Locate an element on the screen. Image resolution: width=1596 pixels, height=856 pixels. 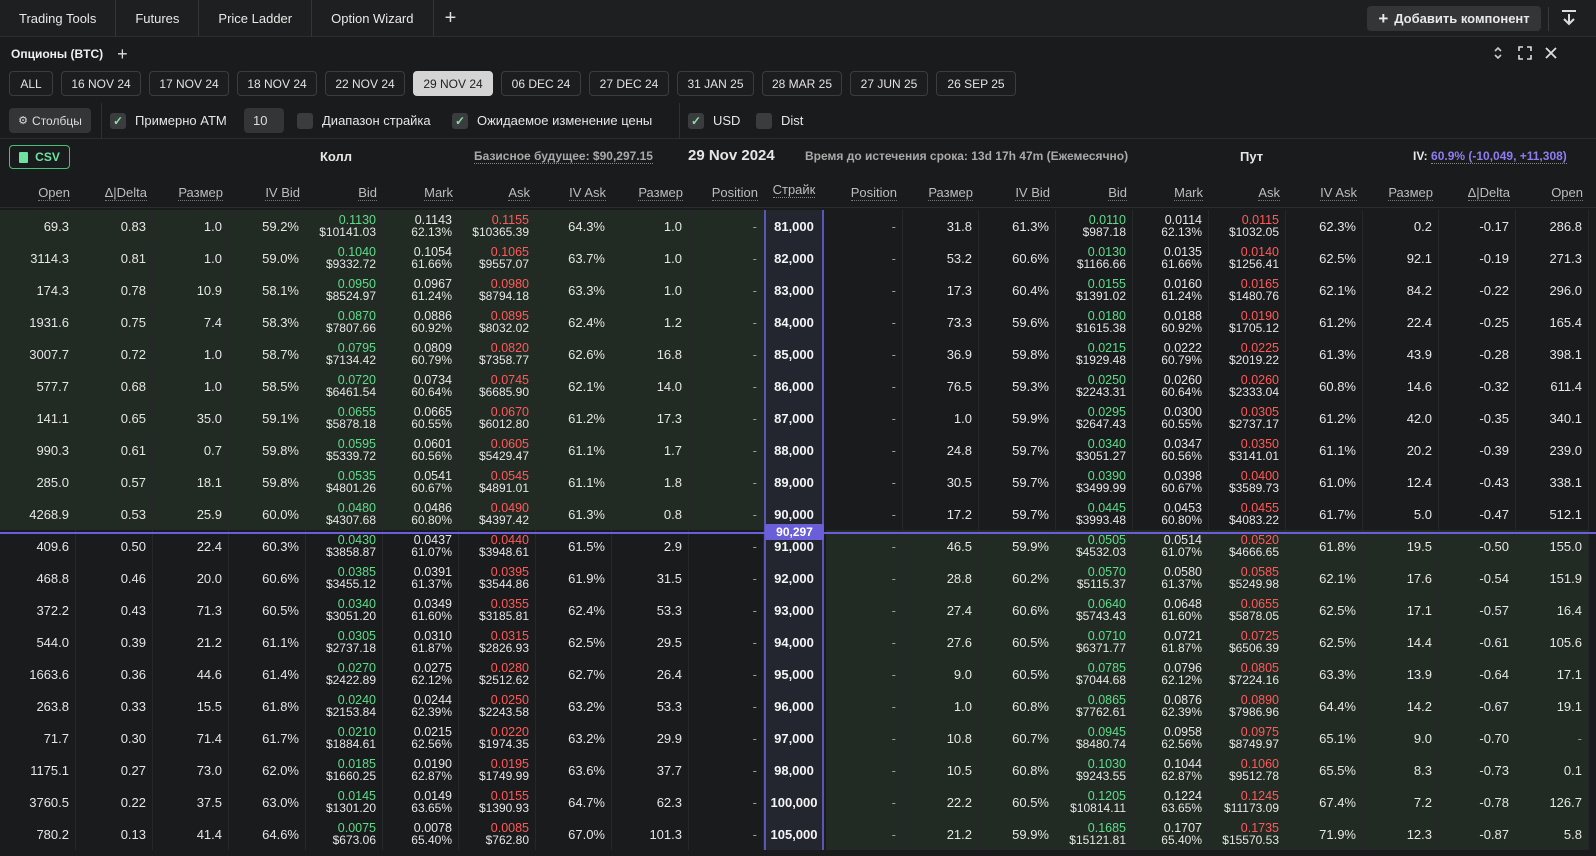
expiry-tab: 17 NOV 24 is located at coordinates (189, 83).